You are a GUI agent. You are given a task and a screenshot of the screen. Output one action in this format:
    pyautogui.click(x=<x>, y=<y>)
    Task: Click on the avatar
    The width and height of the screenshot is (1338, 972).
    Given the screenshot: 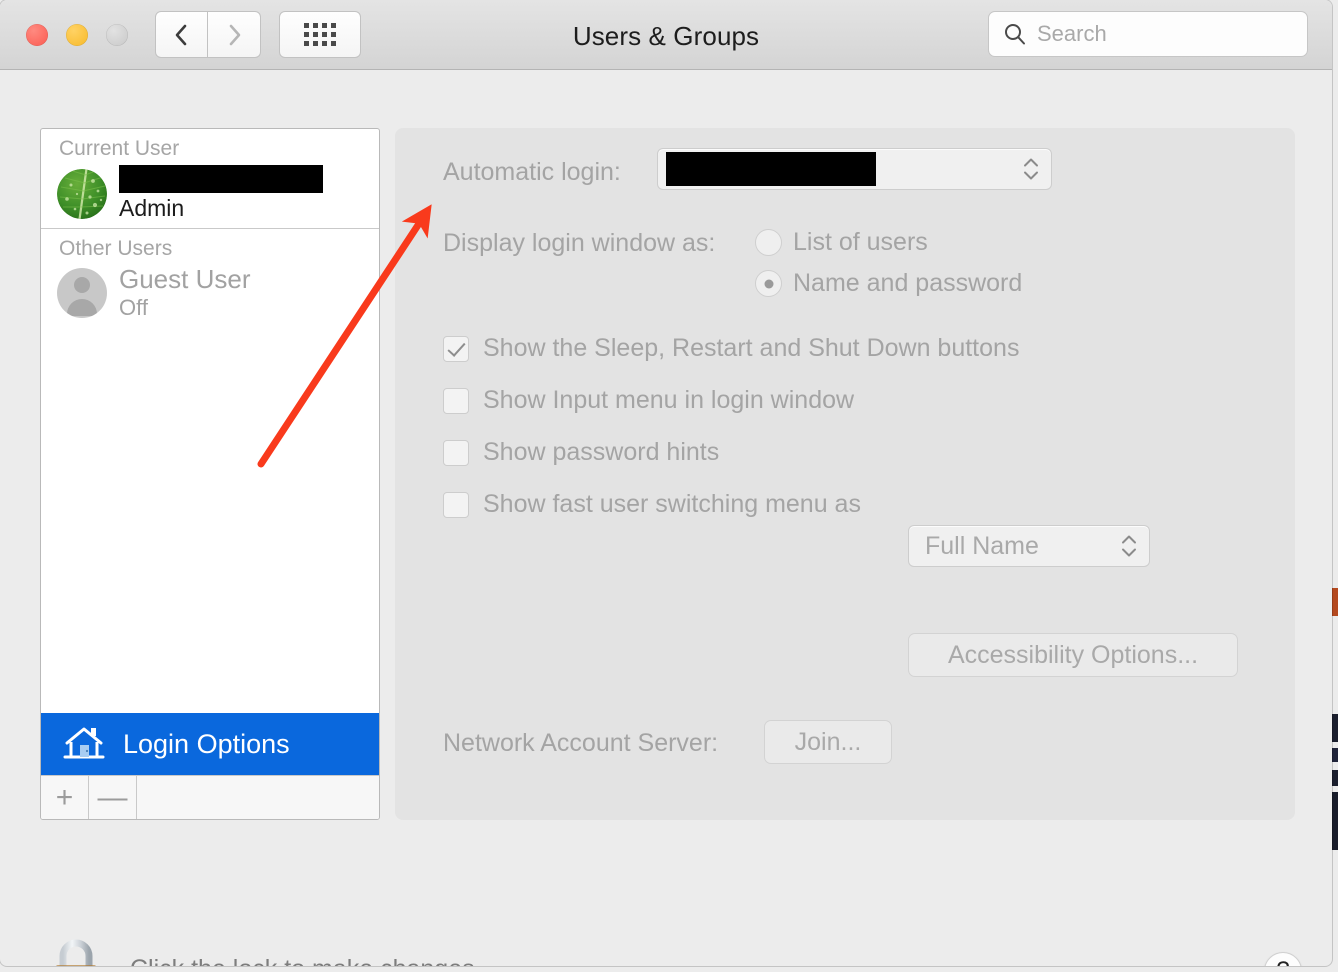 What is the action you would take?
    pyautogui.click(x=82, y=193)
    